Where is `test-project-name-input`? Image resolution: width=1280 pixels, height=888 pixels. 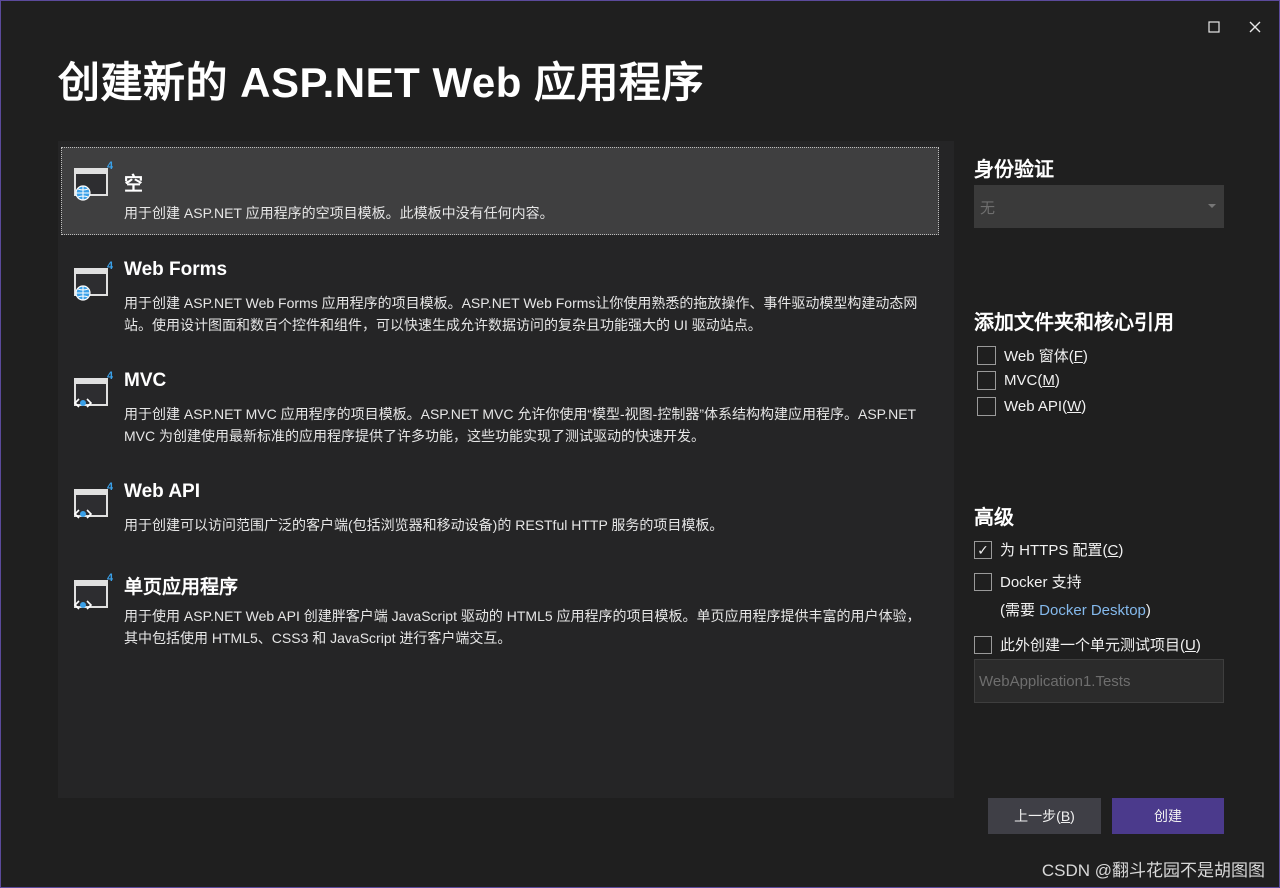 test-project-name-input is located at coordinates (1099, 681).